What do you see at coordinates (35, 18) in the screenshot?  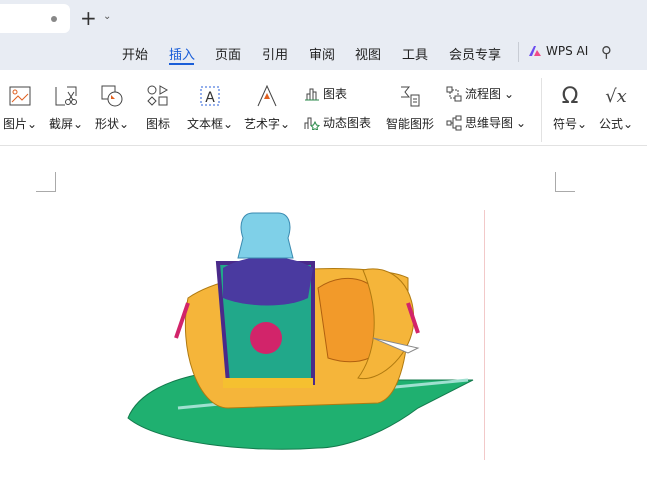 I see `document-tab` at bounding box center [35, 18].